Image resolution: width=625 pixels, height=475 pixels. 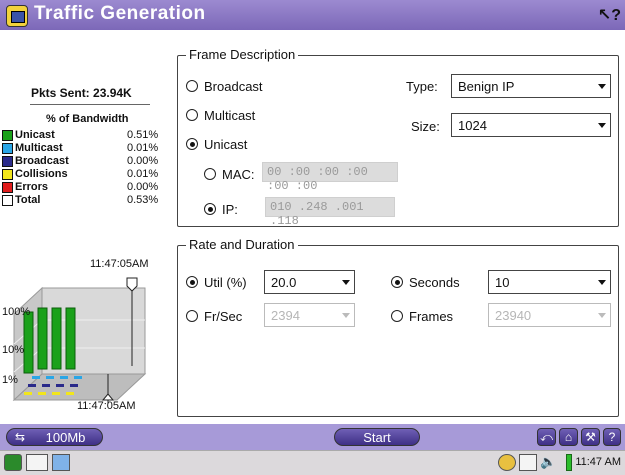 What do you see at coordinates (612, 437) in the screenshot?
I see `help-icon: ?` at bounding box center [612, 437].